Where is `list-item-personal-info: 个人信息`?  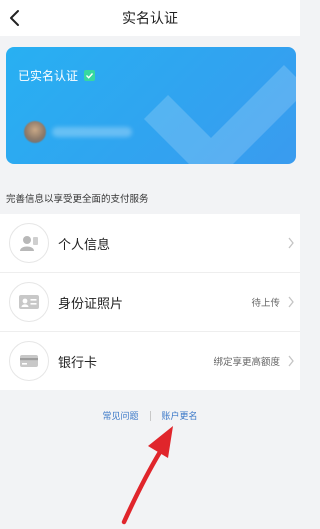 list-item-personal-info: 个人信息 is located at coordinates (150, 243).